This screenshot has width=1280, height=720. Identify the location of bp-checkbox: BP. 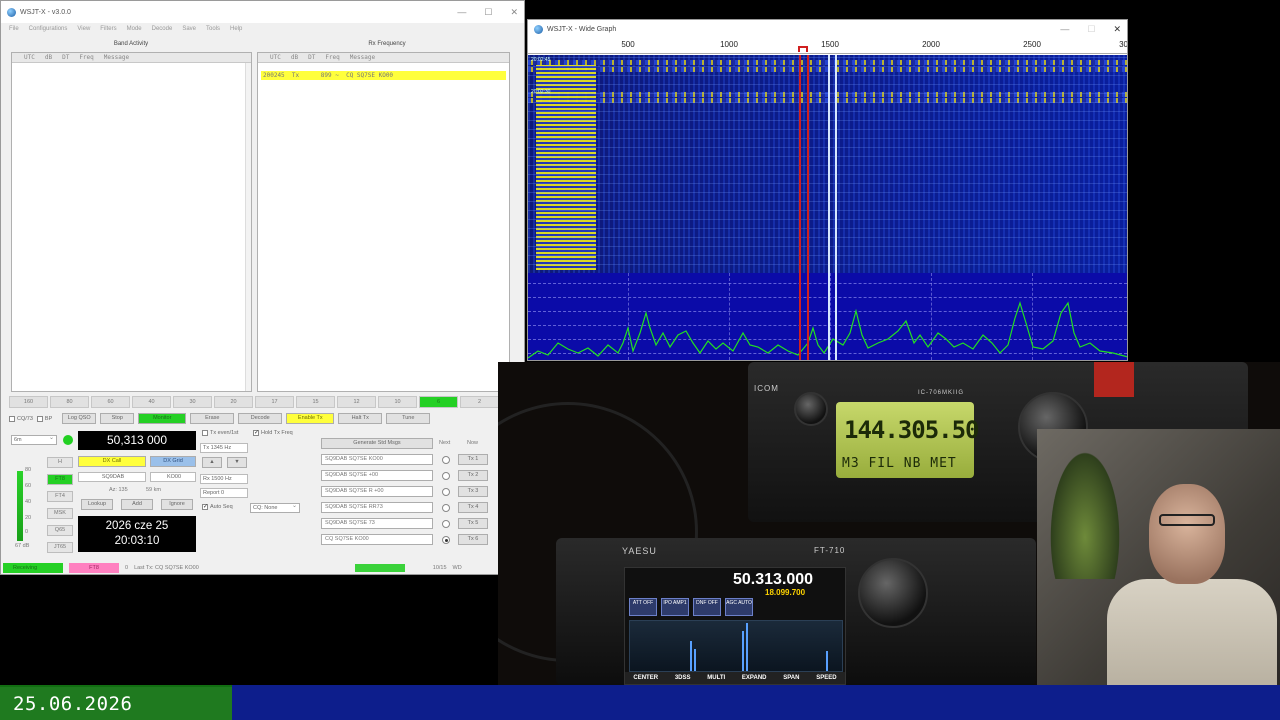
(44, 418).